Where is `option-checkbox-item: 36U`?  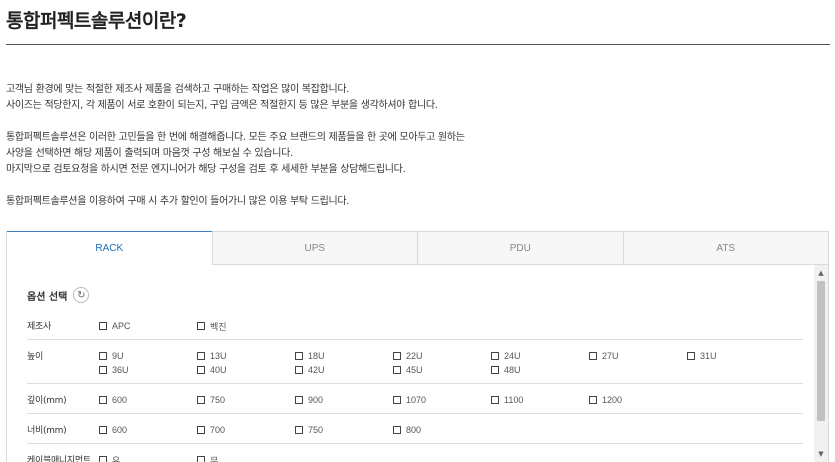 option-checkbox-item: 36U is located at coordinates (148, 370).